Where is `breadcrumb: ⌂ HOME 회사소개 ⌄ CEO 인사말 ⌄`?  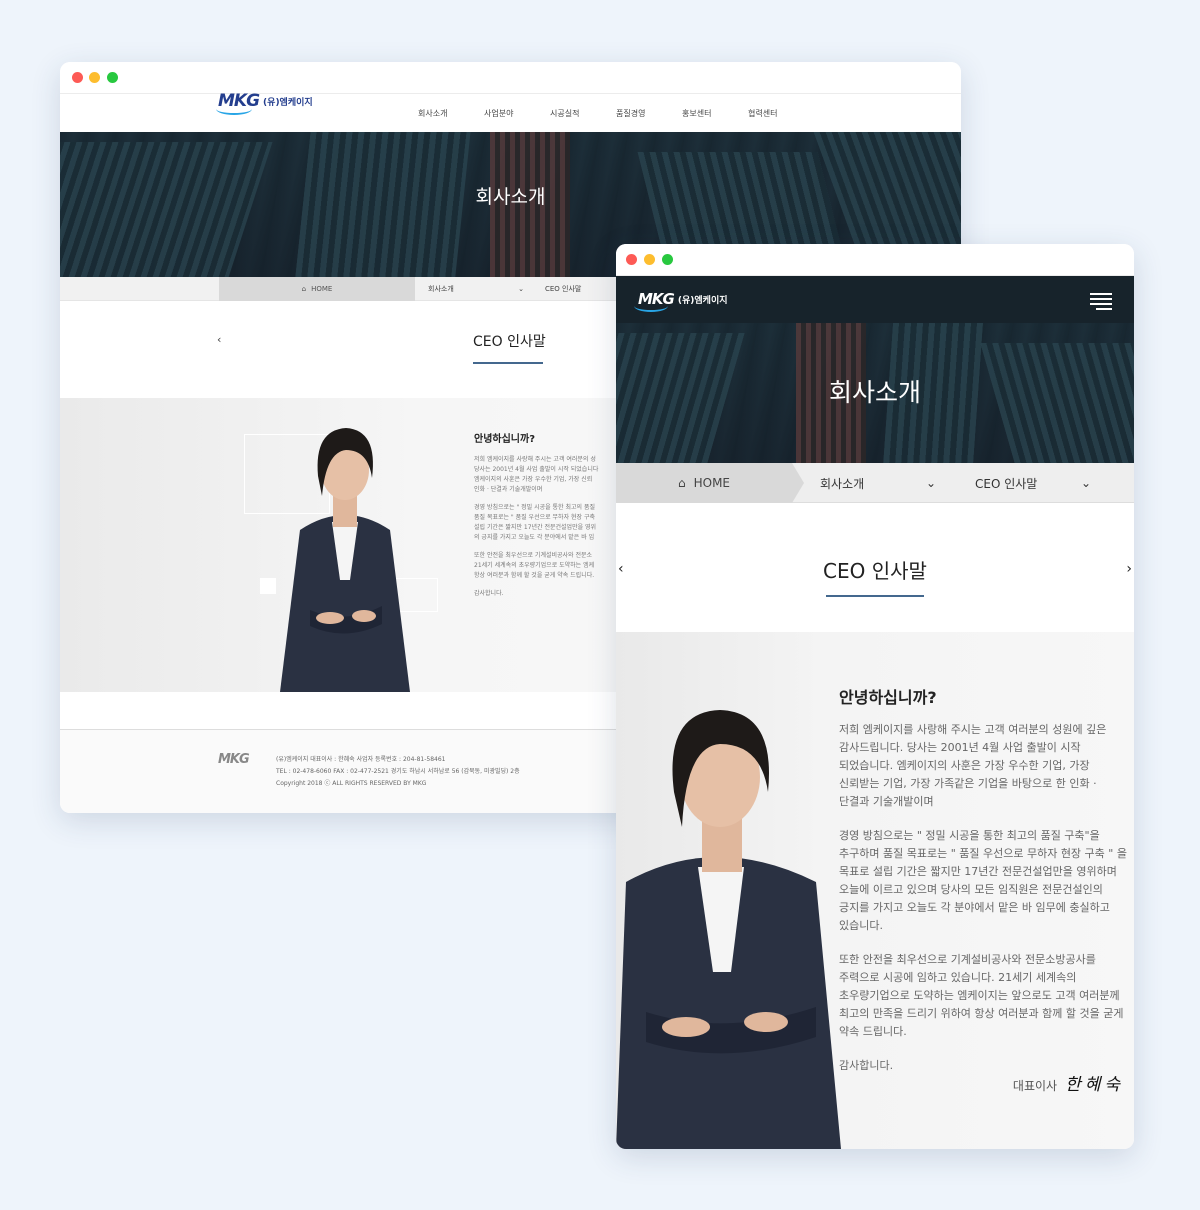
breadcrumb: ⌂ HOME 회사소개 ⌄ CEO 인사말 ⌄ is located at coordinates (875, 483).